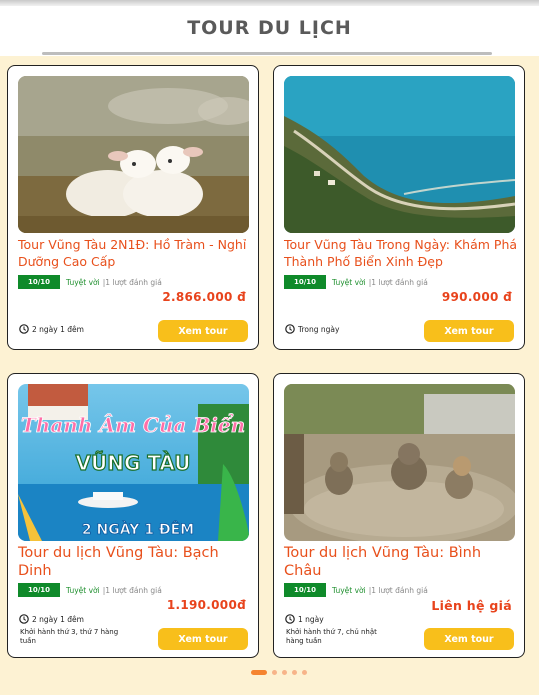 Image resolution: width=539 pixels, height=695 pixels. I want to click on svg-text: 2 NGÀY 1 ĐÊM, so click(138, 529).